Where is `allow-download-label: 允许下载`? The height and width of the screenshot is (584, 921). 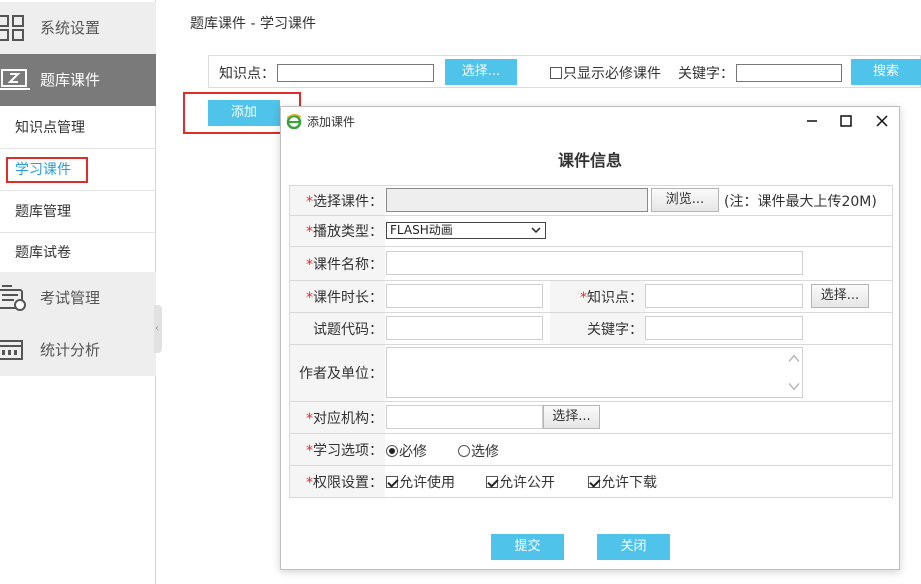
allow-download-label: 允许下载 is located at coordinates (629, 483).